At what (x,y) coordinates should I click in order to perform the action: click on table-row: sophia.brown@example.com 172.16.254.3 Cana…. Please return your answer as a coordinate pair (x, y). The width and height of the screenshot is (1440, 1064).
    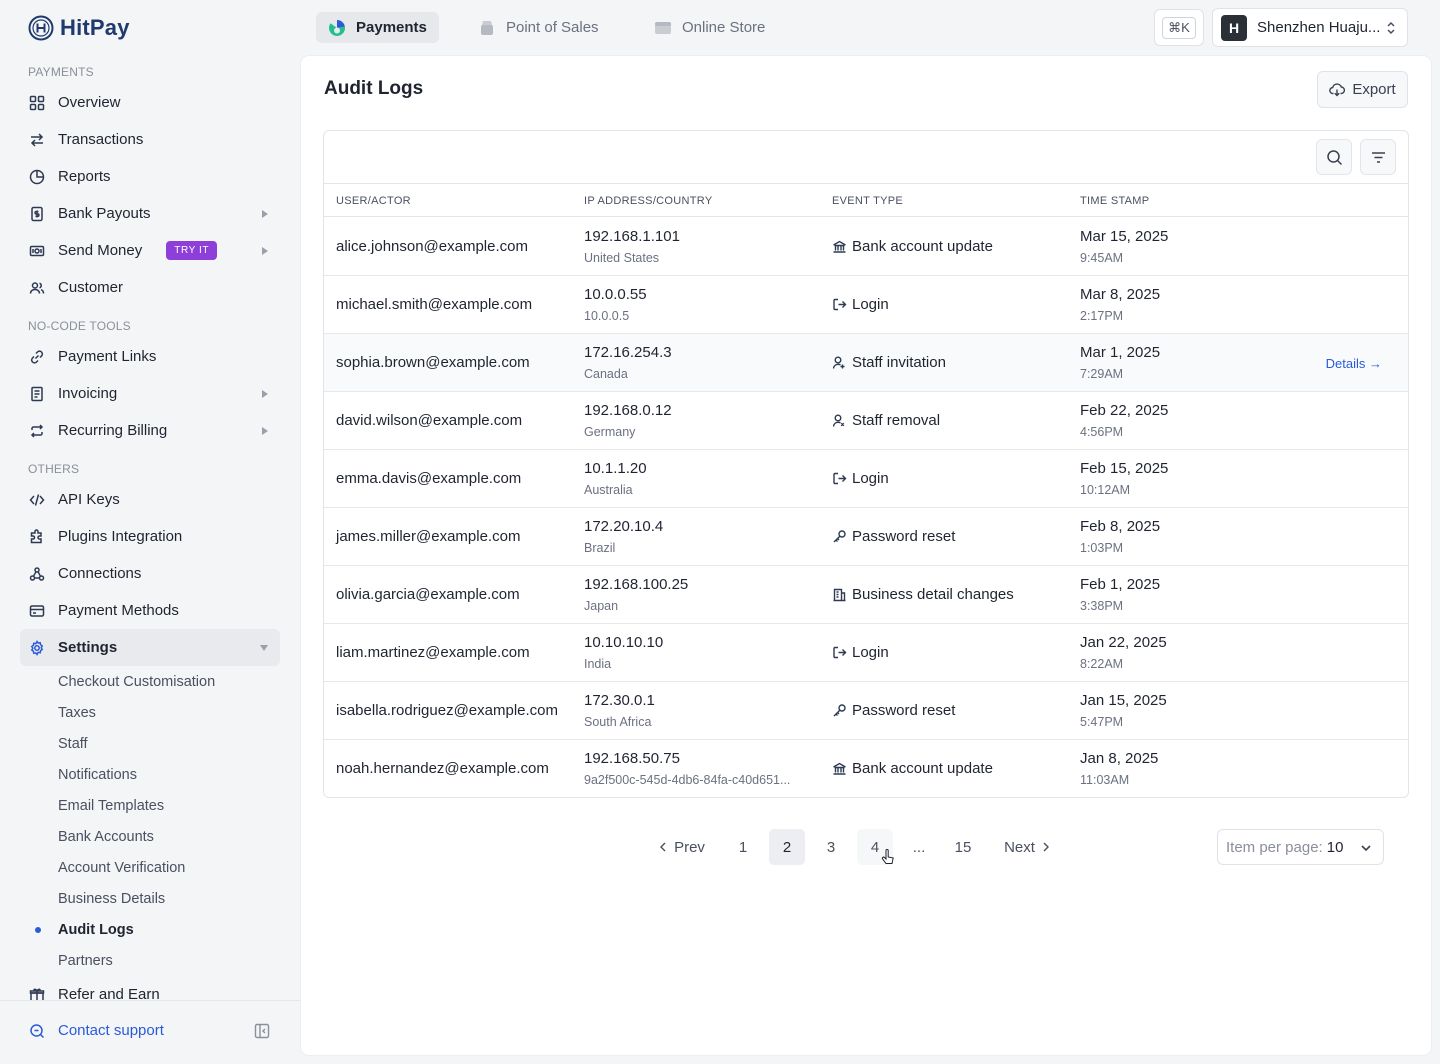
    Looking at the image, I should click on (866, 363).